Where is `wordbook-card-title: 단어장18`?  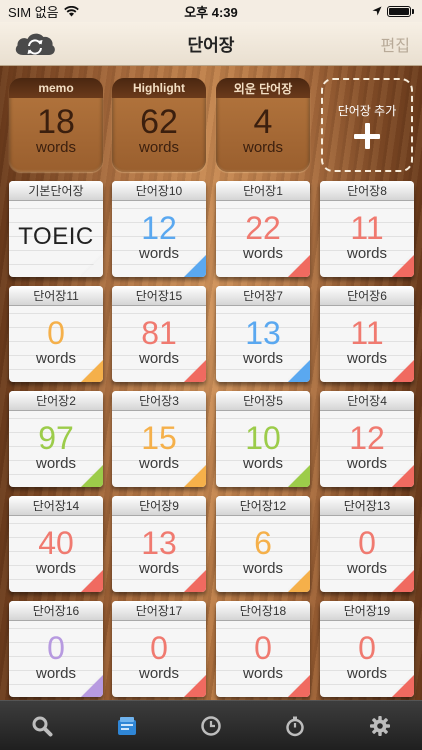
wordbook-card-title: 단어장18 is located at coordinates (263, 611).